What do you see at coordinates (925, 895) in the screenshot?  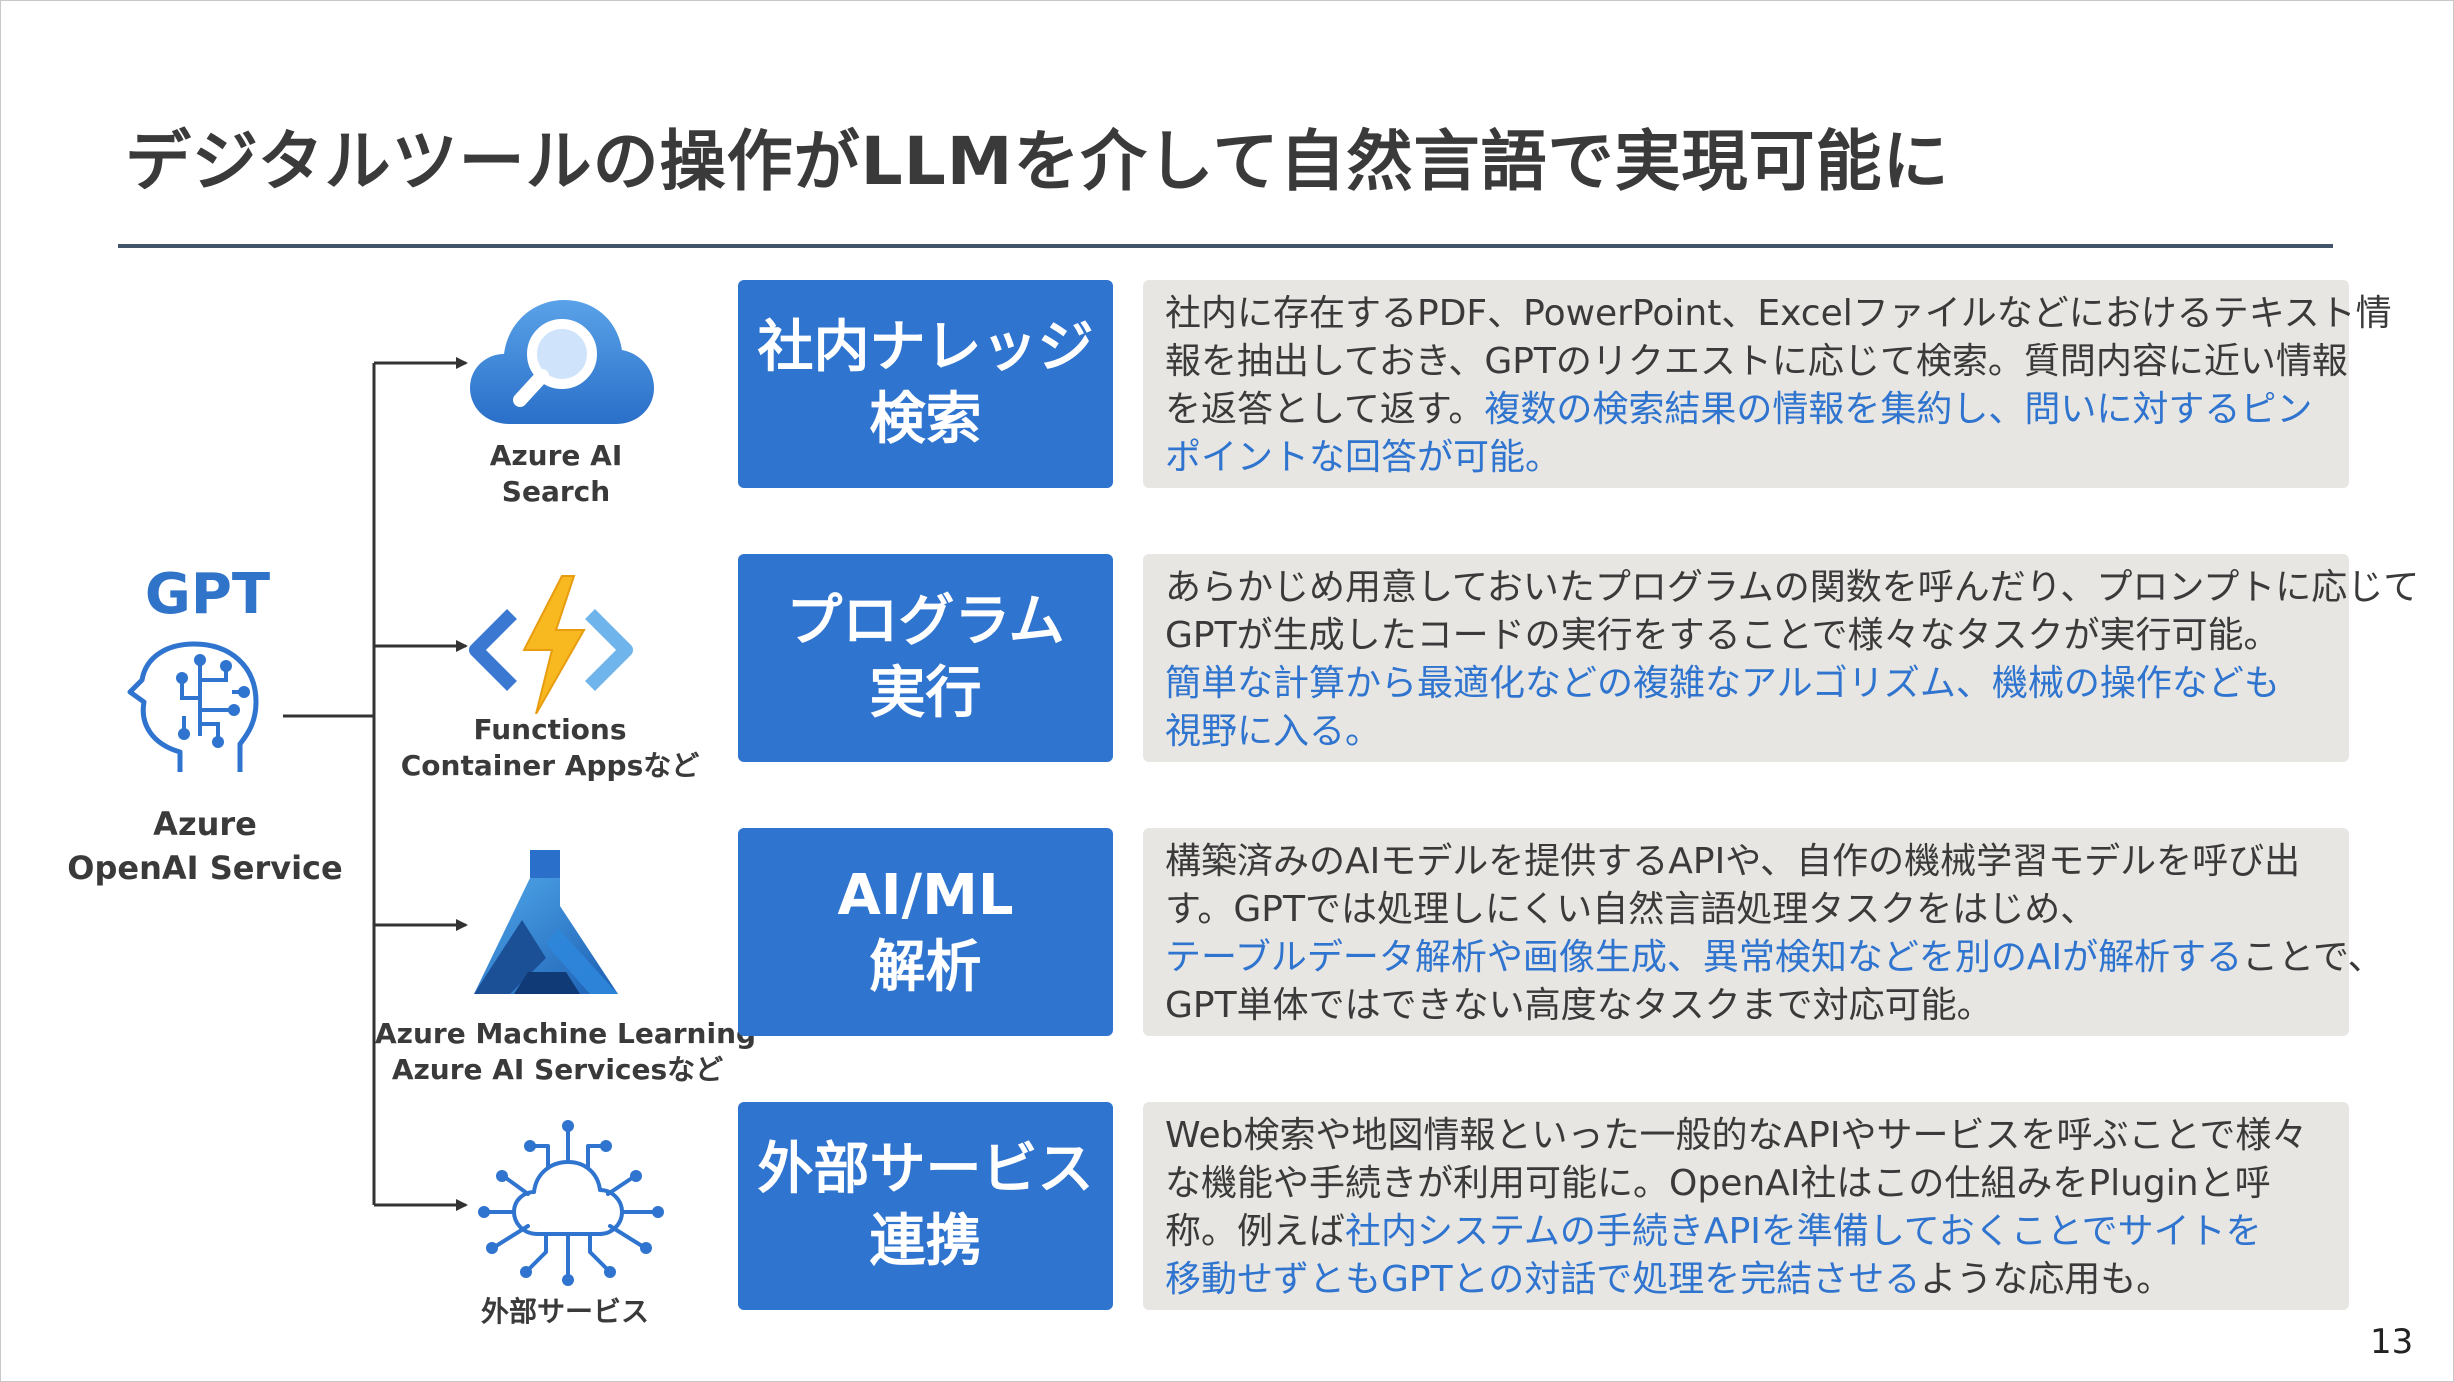 I see `capability-title-line1: AI/ML` at bounding box center [925, 895].